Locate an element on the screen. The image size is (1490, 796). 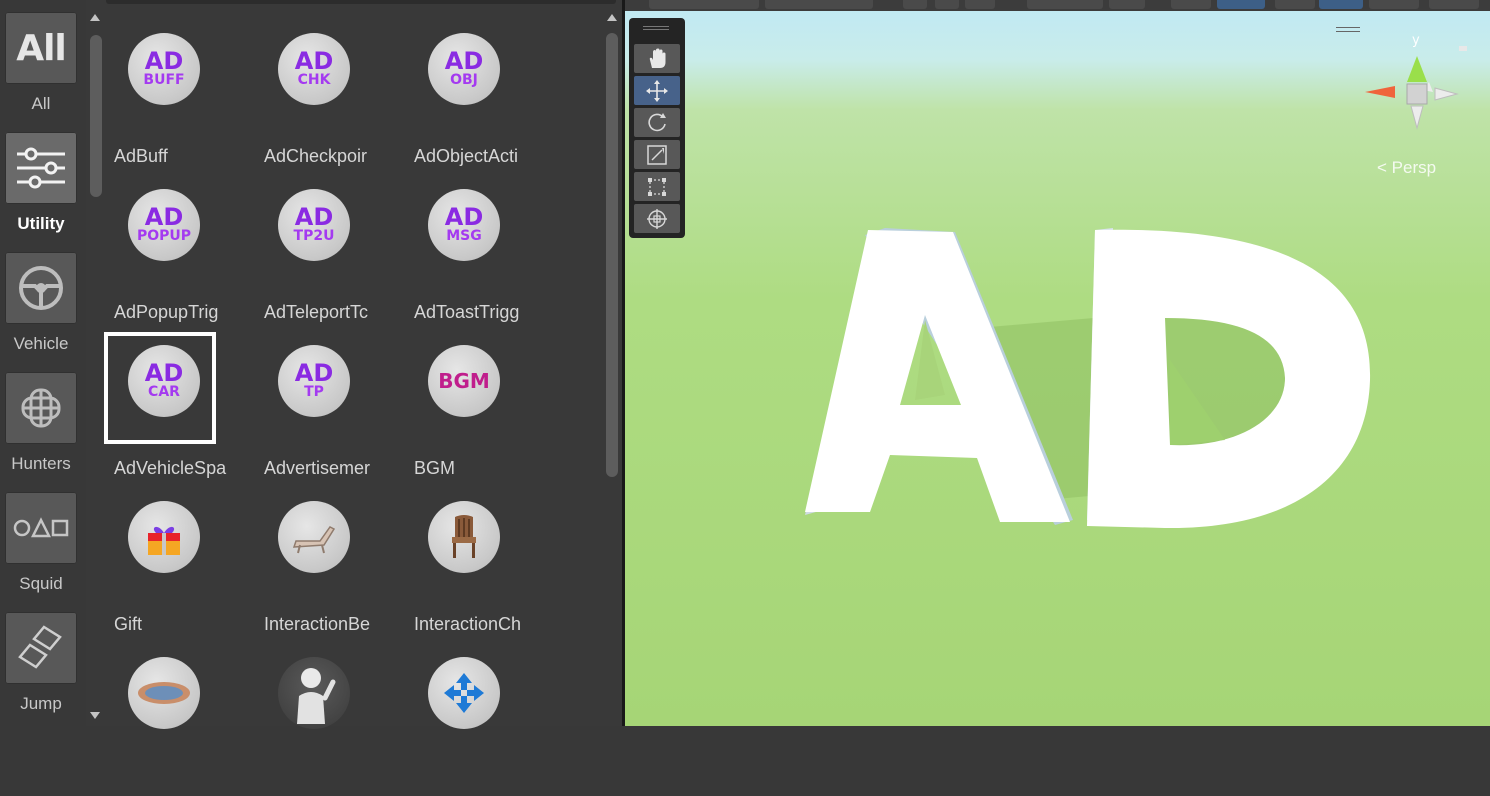
increment-snap-button is located at coordinates (980, 4).